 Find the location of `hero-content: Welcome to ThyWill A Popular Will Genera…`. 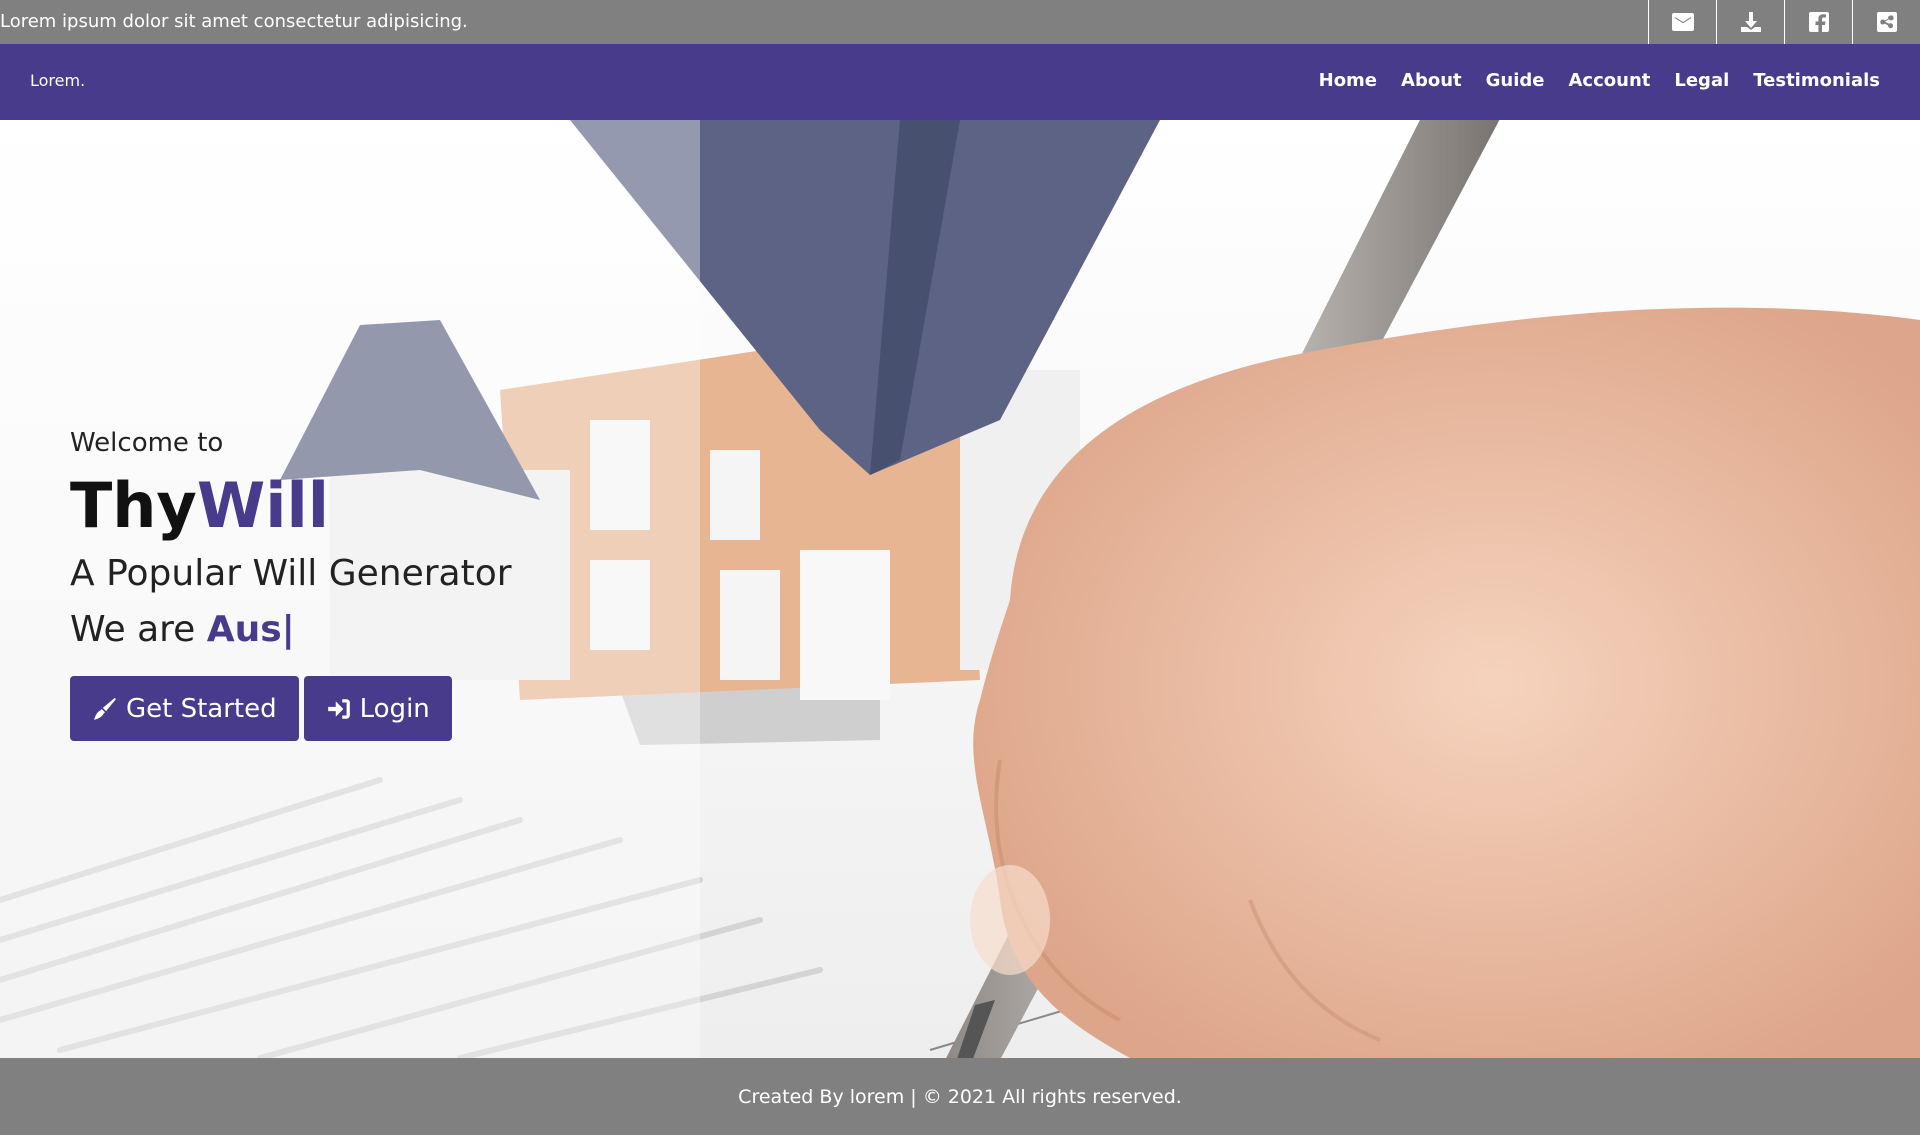

hero-content: Welcome to ThyWill A Popular Will Genera… is located at coordinates (291, 583).